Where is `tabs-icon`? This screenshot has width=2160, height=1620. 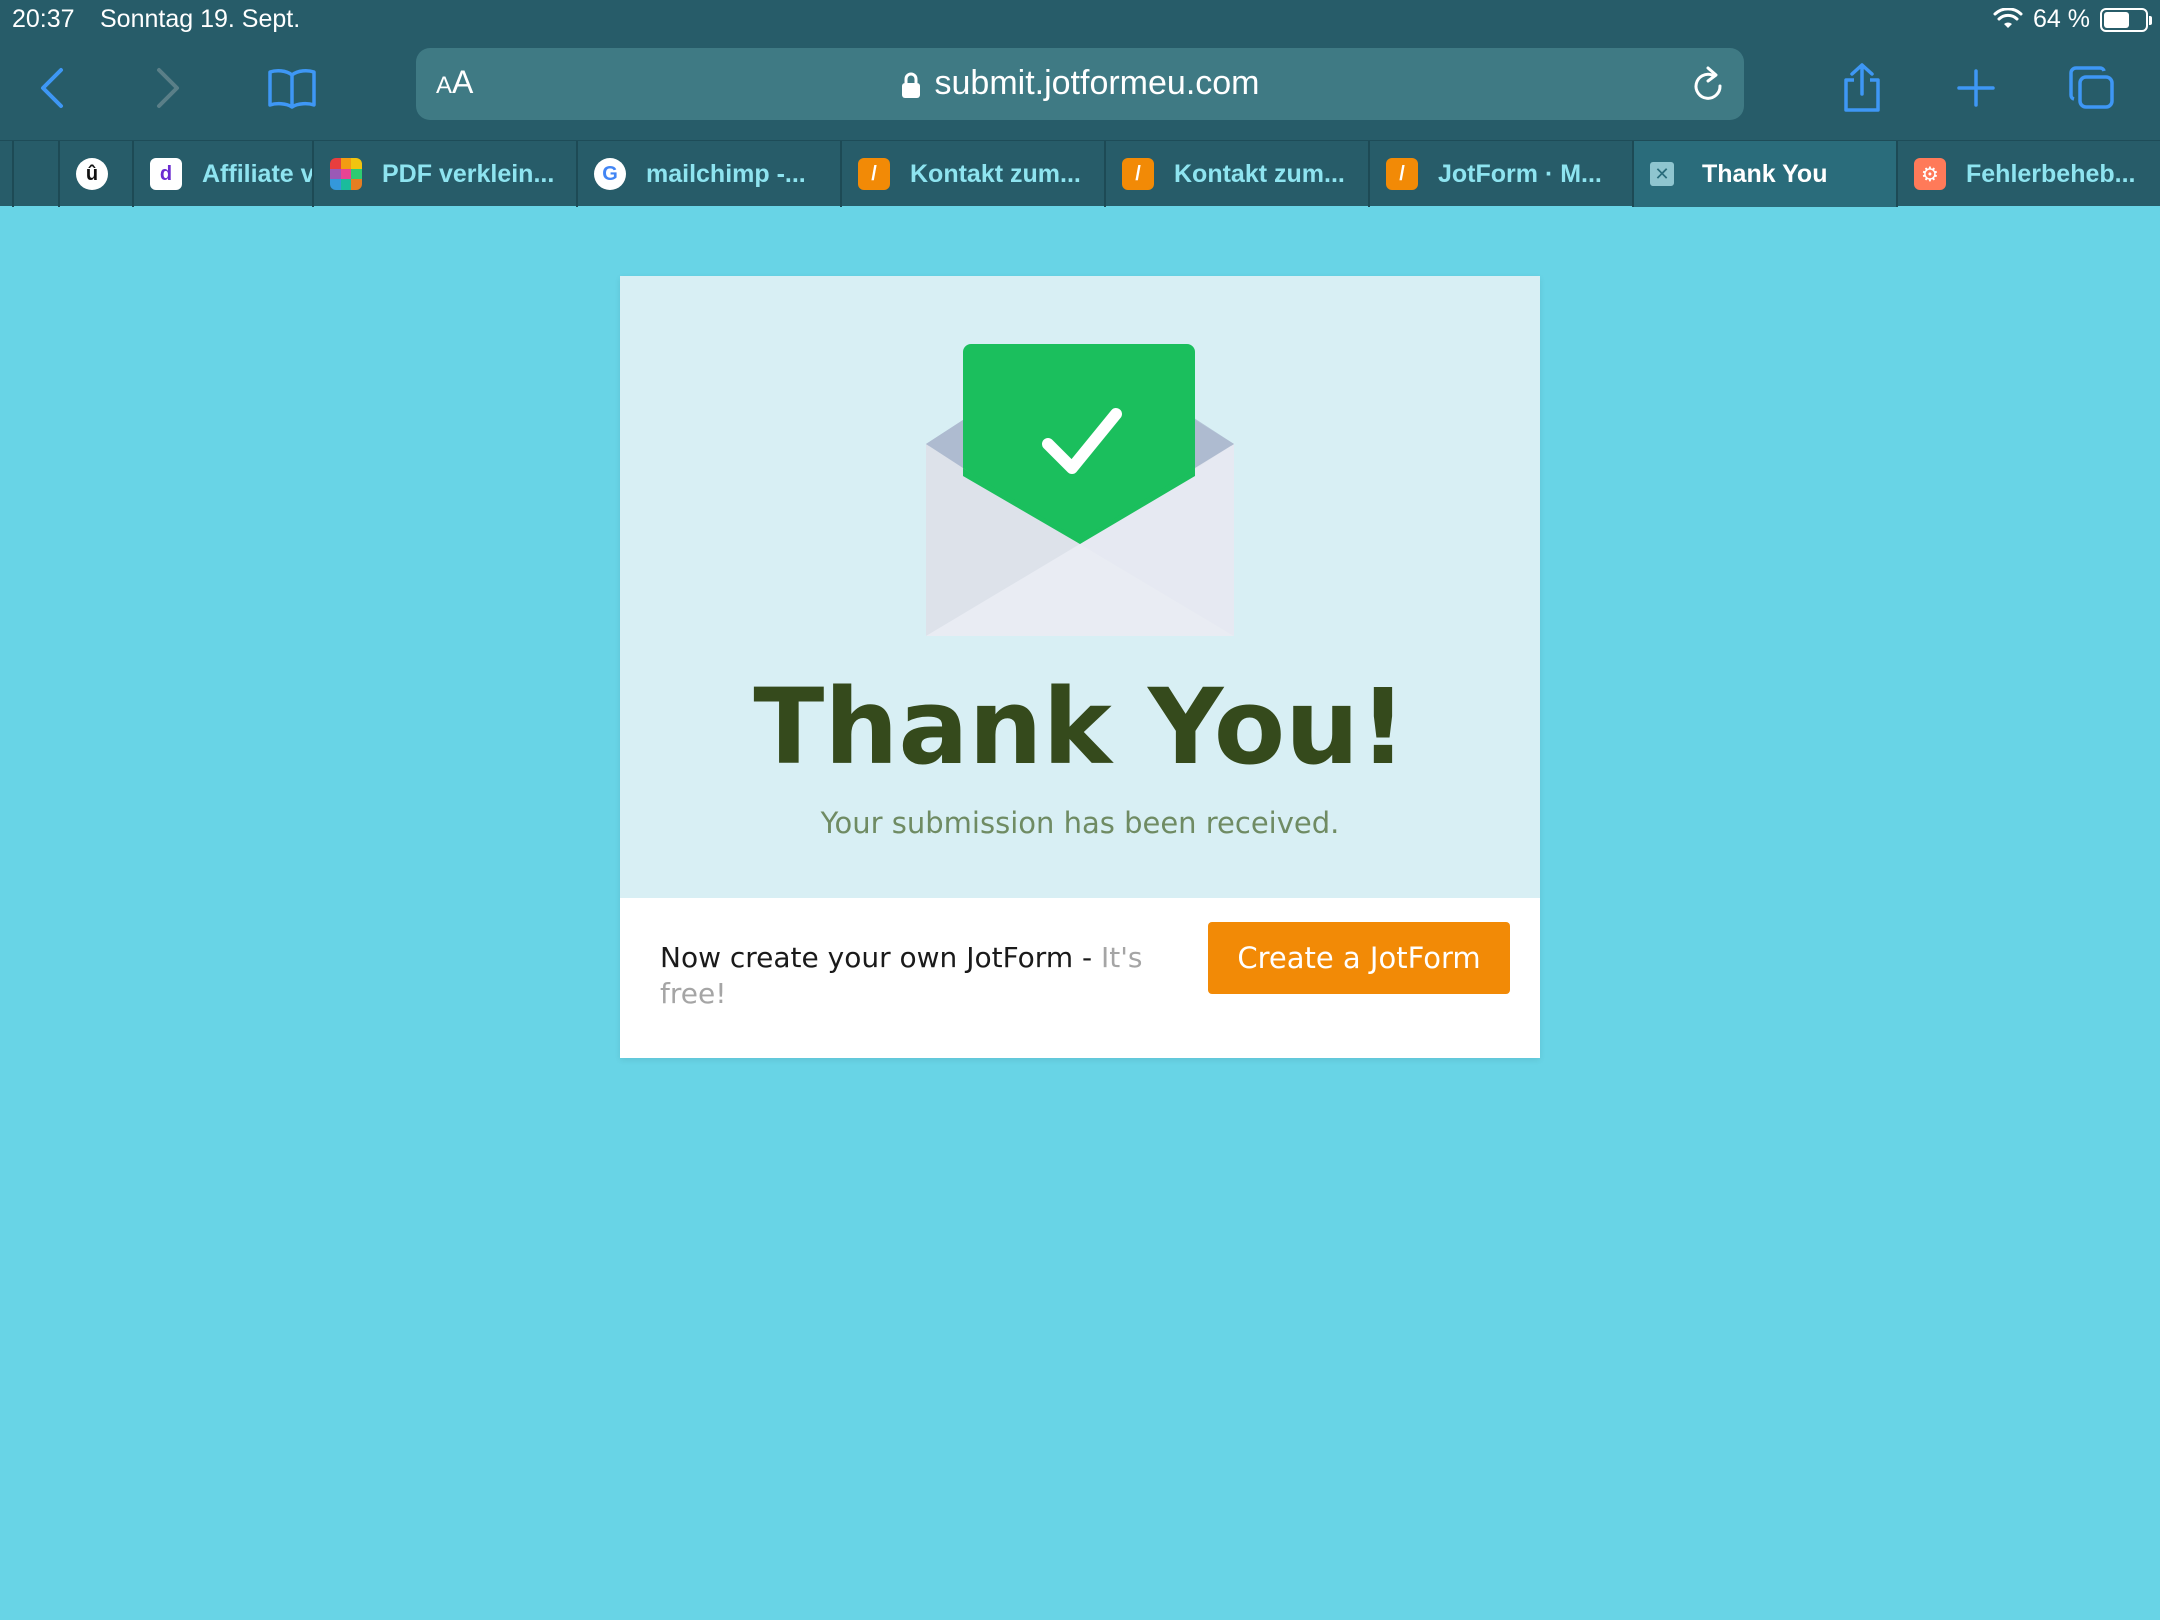
tabs-icon is located at coordinates (2091, 87).